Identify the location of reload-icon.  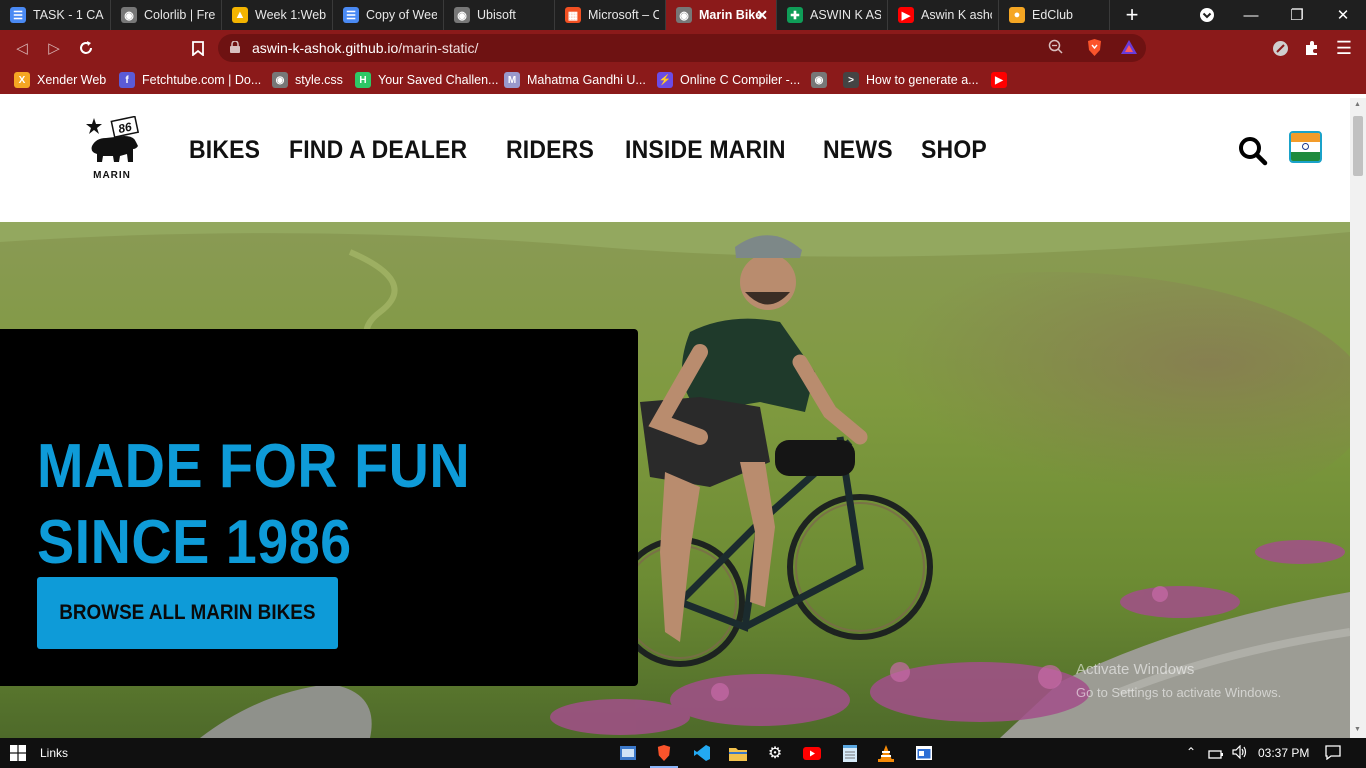
(86, 48).